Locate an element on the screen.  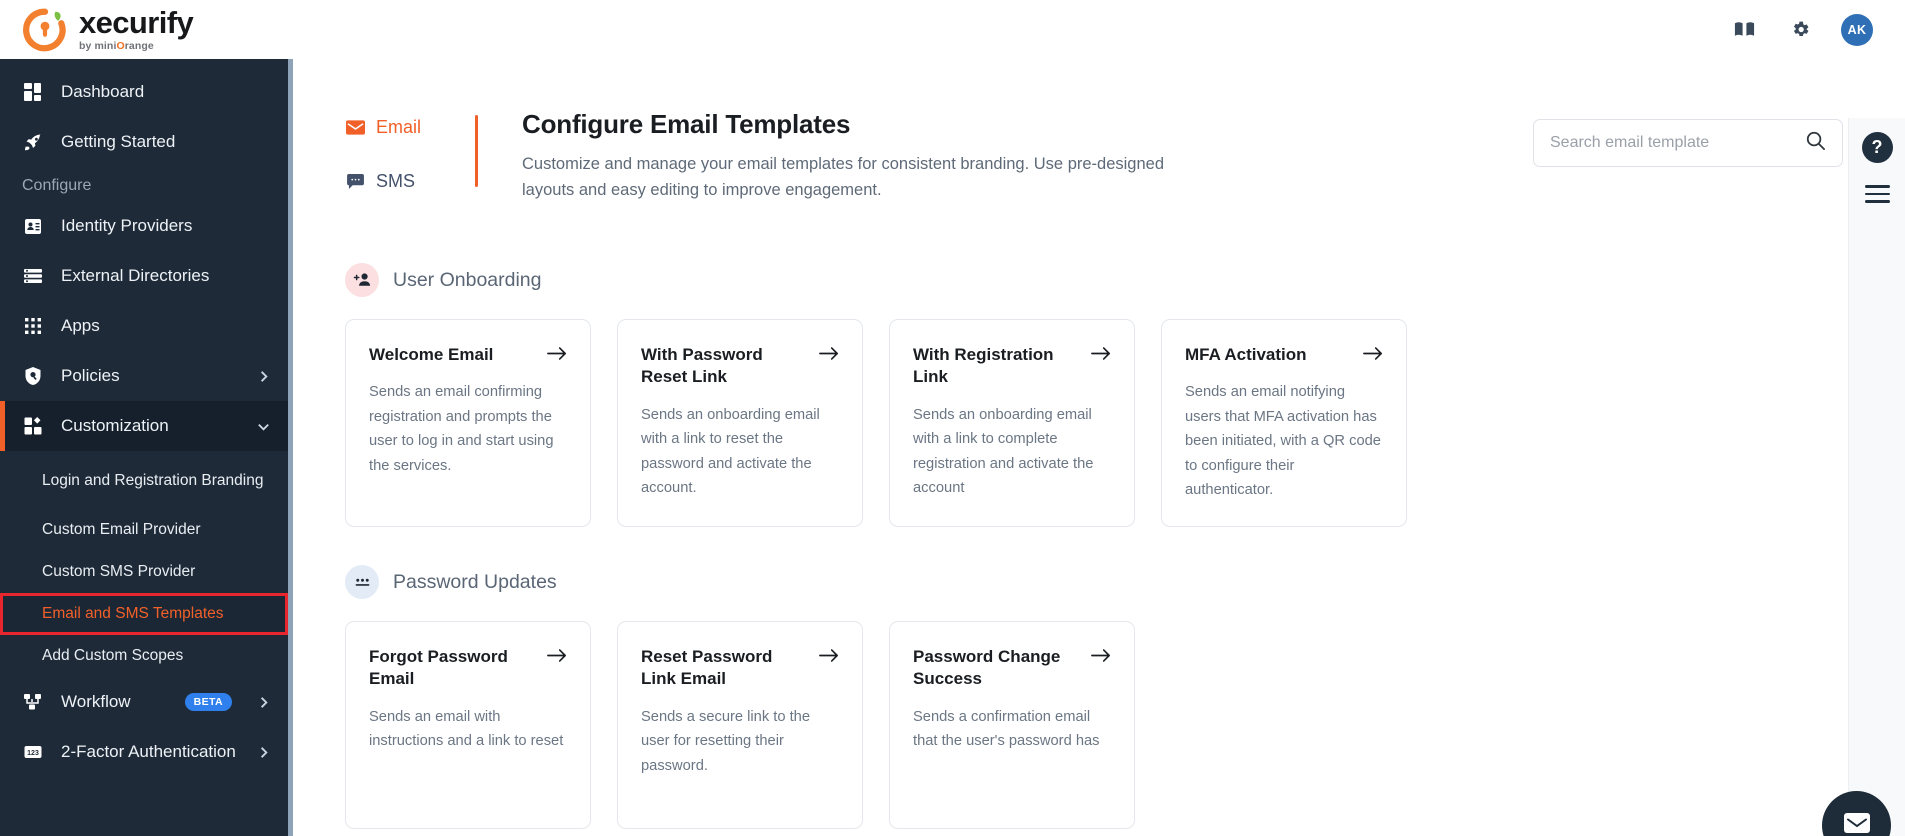
search-area is located at coordinates (1692, 134).